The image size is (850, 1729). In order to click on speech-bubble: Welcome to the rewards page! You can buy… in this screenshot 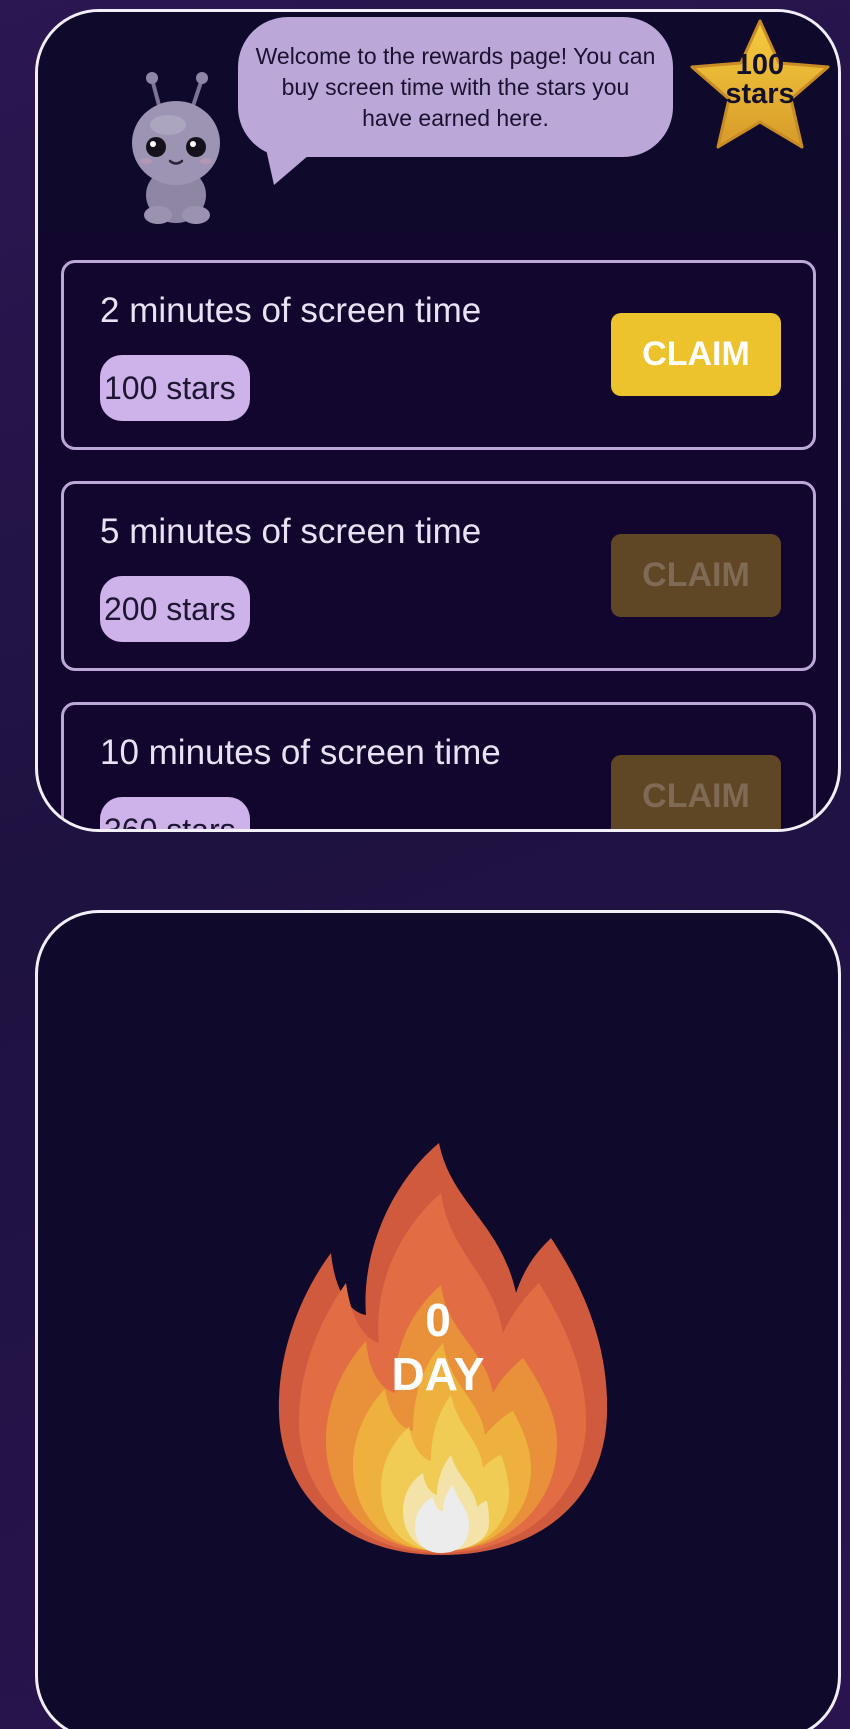, I will do `click(455, 101)`.